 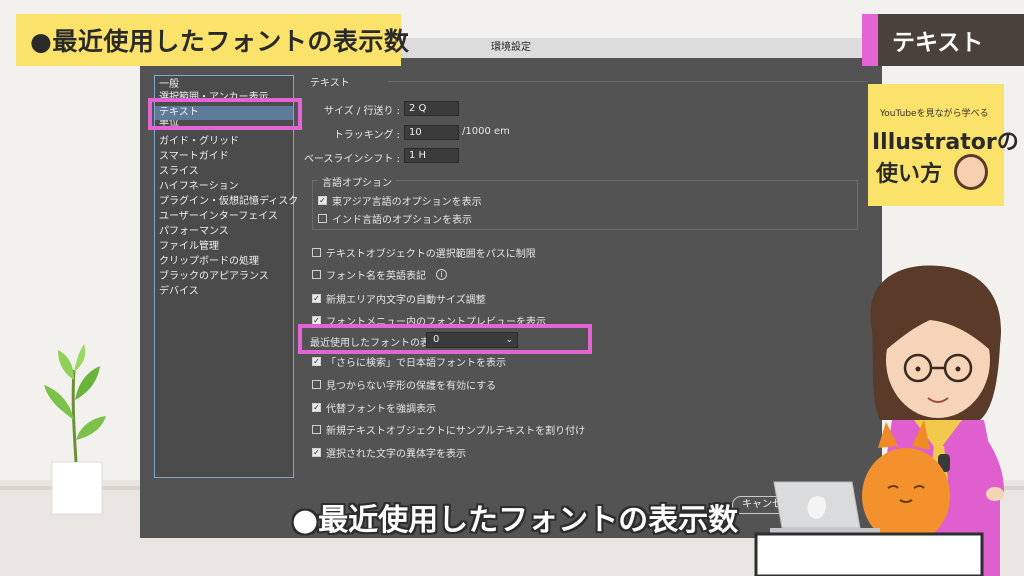 What do you see at coordinates (869, 554) in the screenshot?
I see `desk-illustration` at bounding box center [869, 554].